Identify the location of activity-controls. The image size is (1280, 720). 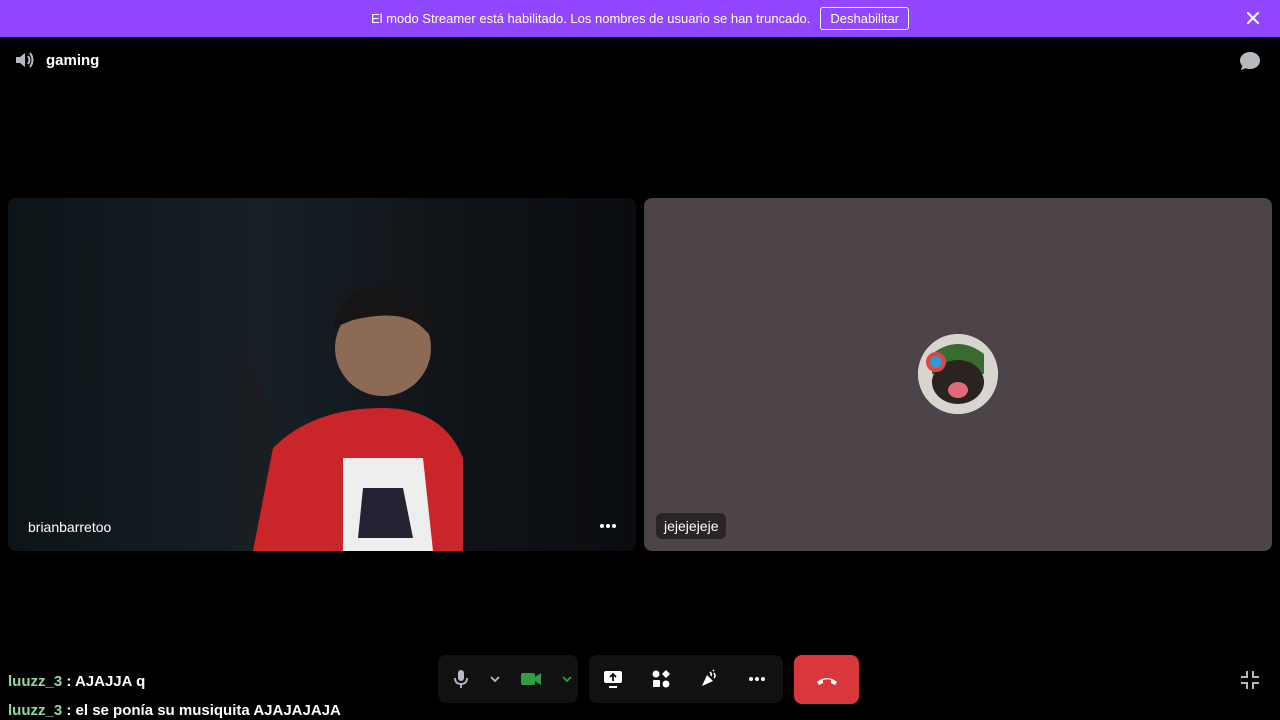
(686, 679).